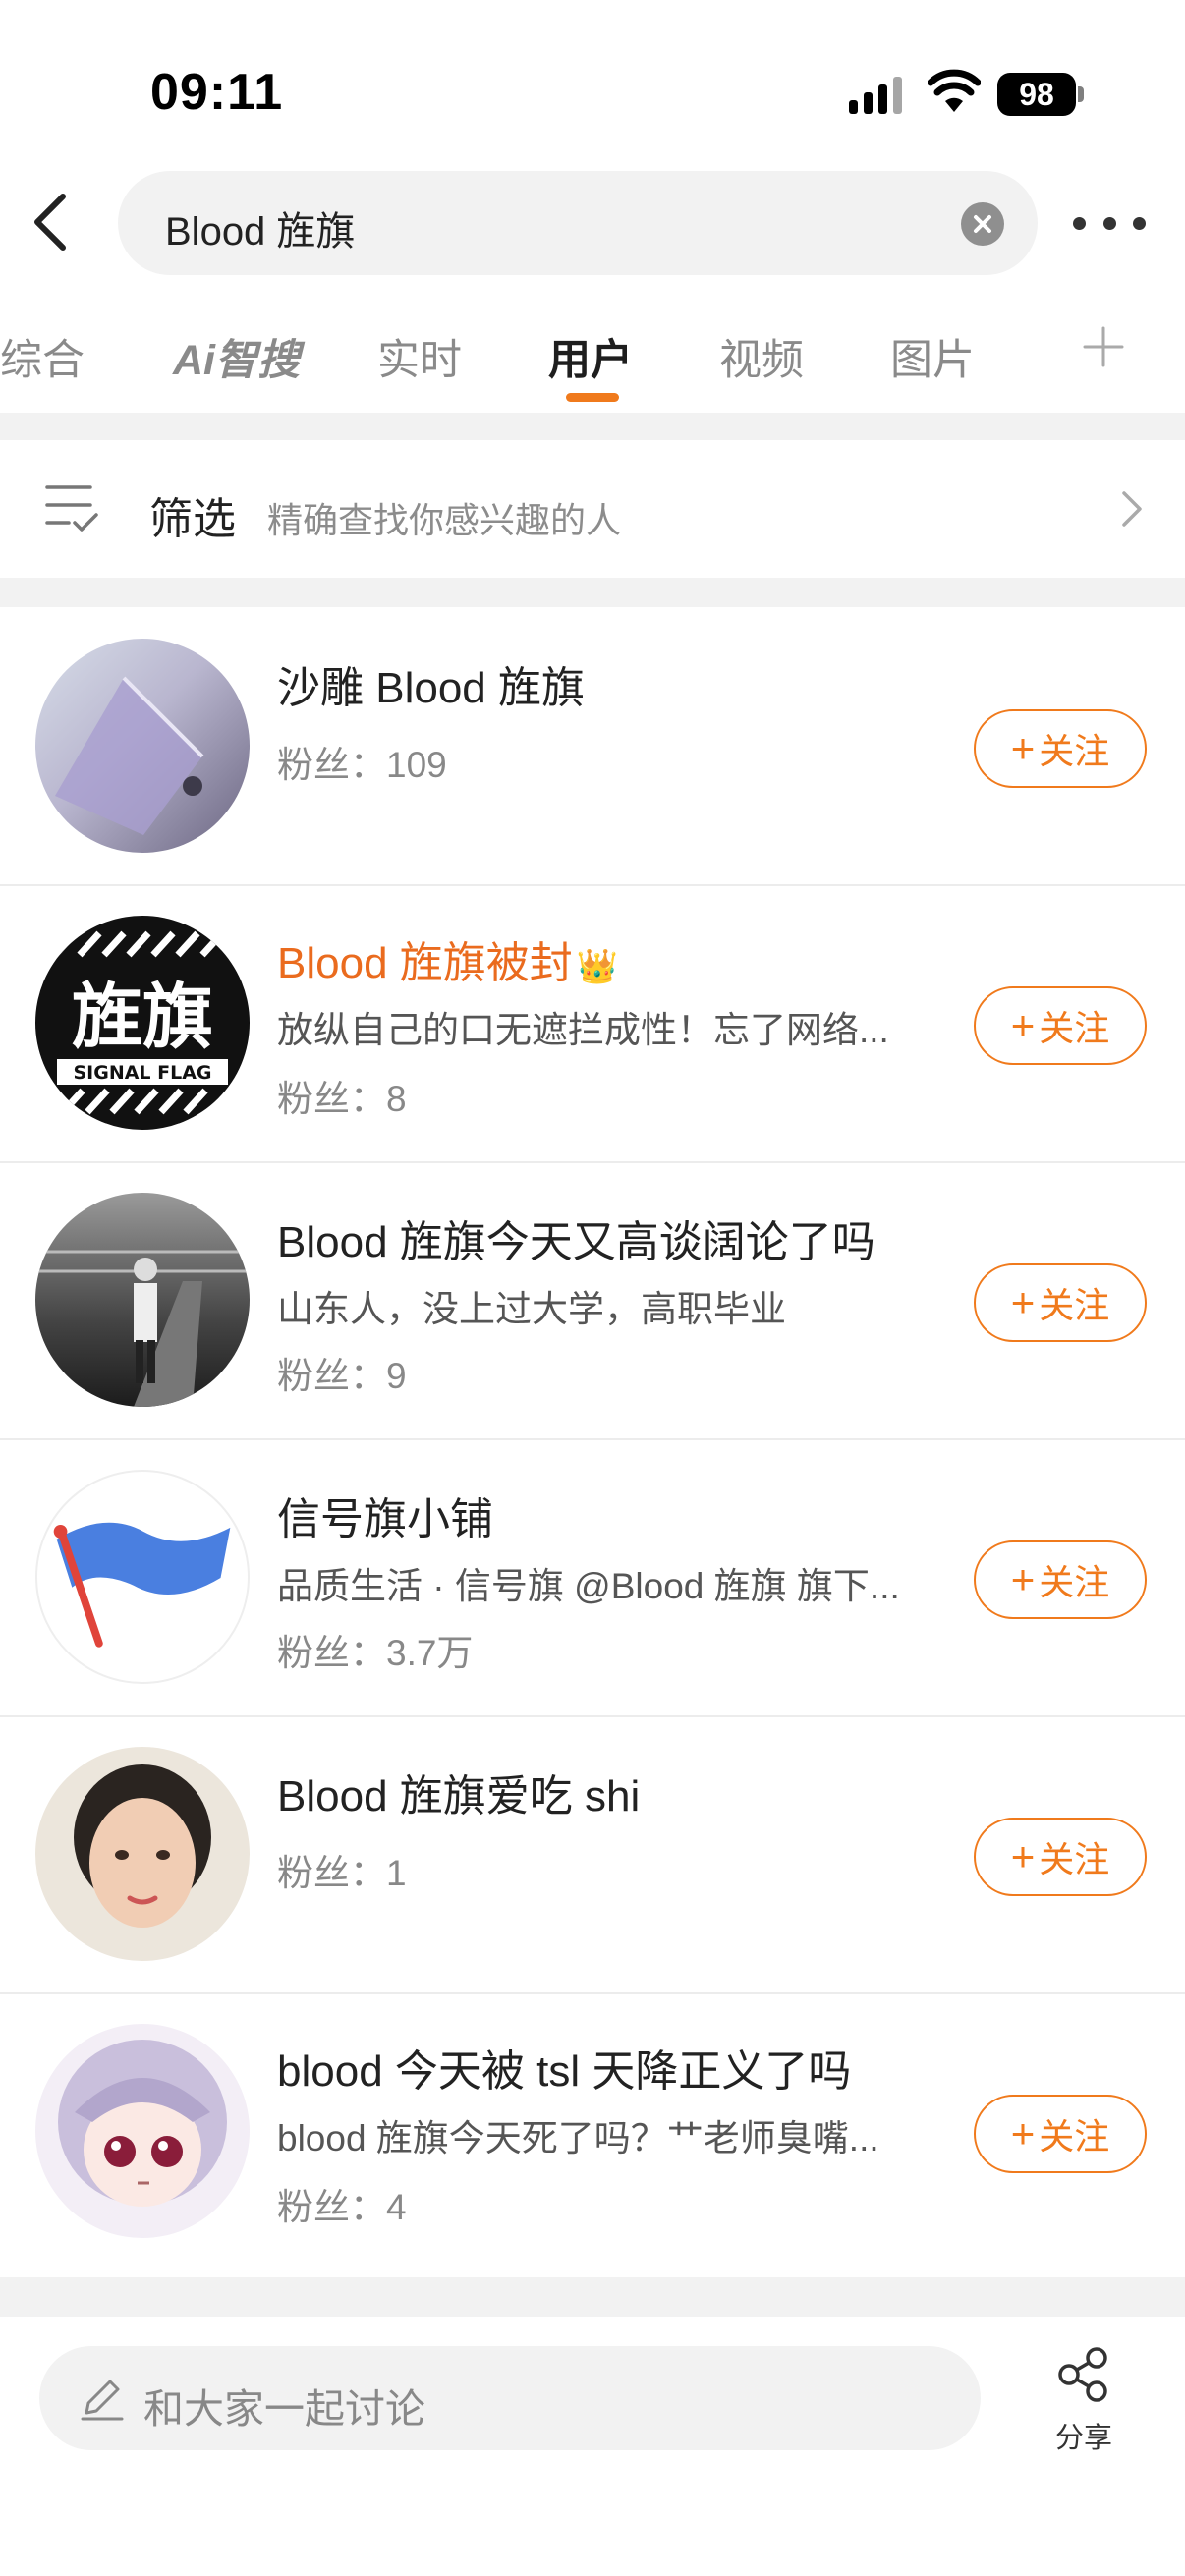 This screenshot has height=2576, width=1185. I want to click on tab-realtime: 实时, so click(419, 356).